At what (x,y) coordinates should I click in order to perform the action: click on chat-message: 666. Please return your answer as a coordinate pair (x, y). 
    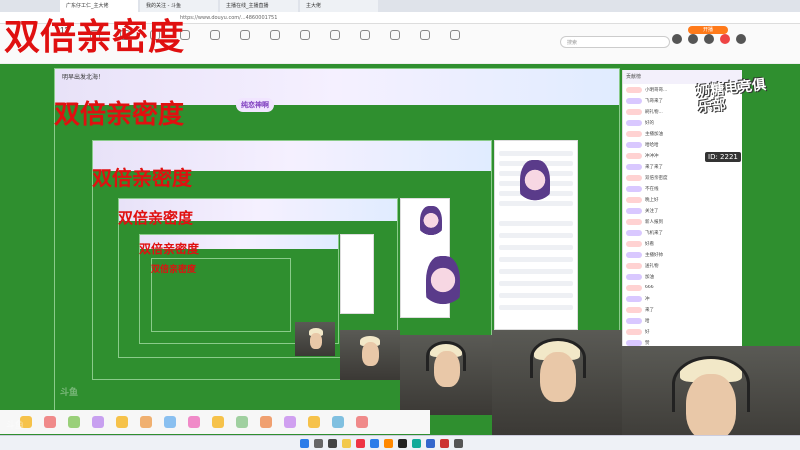
    Looking at the image, I should click on (682, 287).